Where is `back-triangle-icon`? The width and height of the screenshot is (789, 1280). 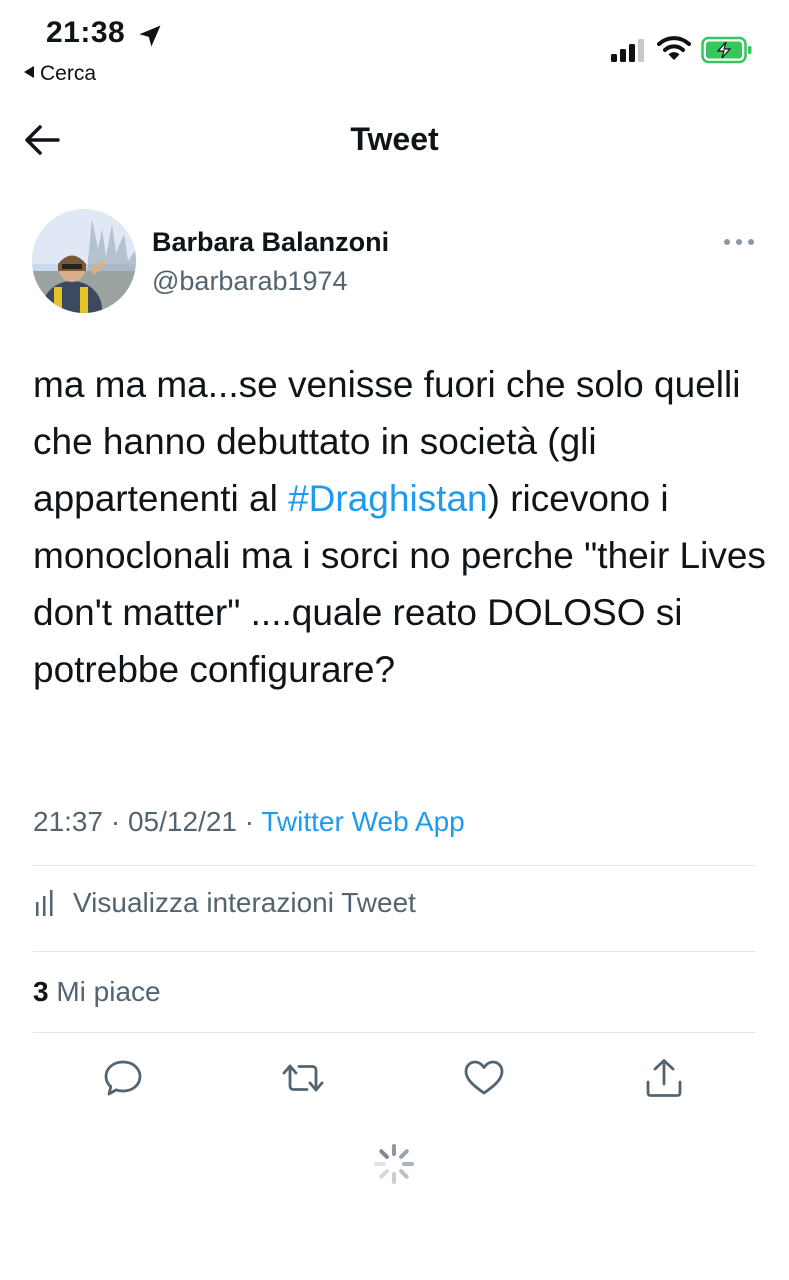 back-triangle-icon is located at coordinates (29, 72).